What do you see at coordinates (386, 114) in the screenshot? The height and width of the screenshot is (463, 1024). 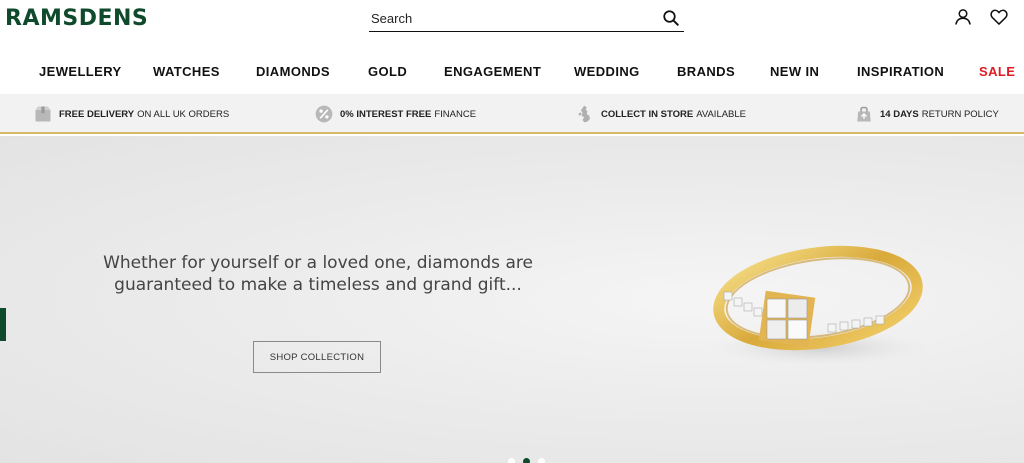 I see `usp-bold-text: 0% INTEREST FREE` at bounding box center [386, 114].